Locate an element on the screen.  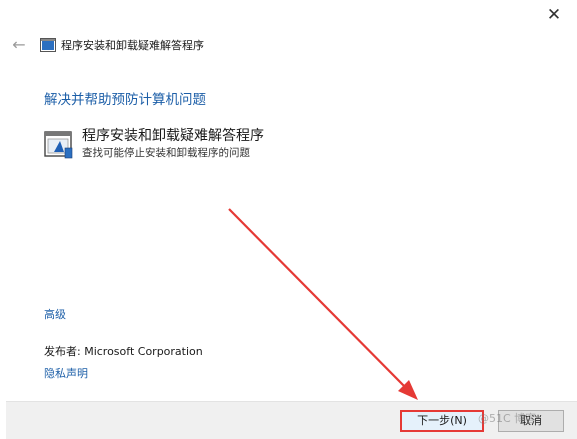
privacy-statement-link: 隐私声明 is located at coordinates (66, 373).